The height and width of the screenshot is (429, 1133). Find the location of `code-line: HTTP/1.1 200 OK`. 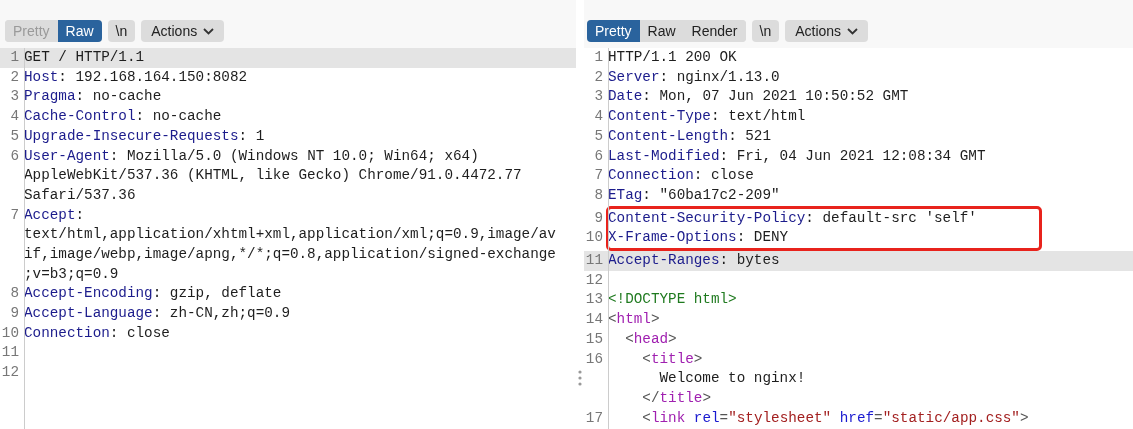

code-line: HTTP/1.1 200 OK is located at coordinates (672, 57).